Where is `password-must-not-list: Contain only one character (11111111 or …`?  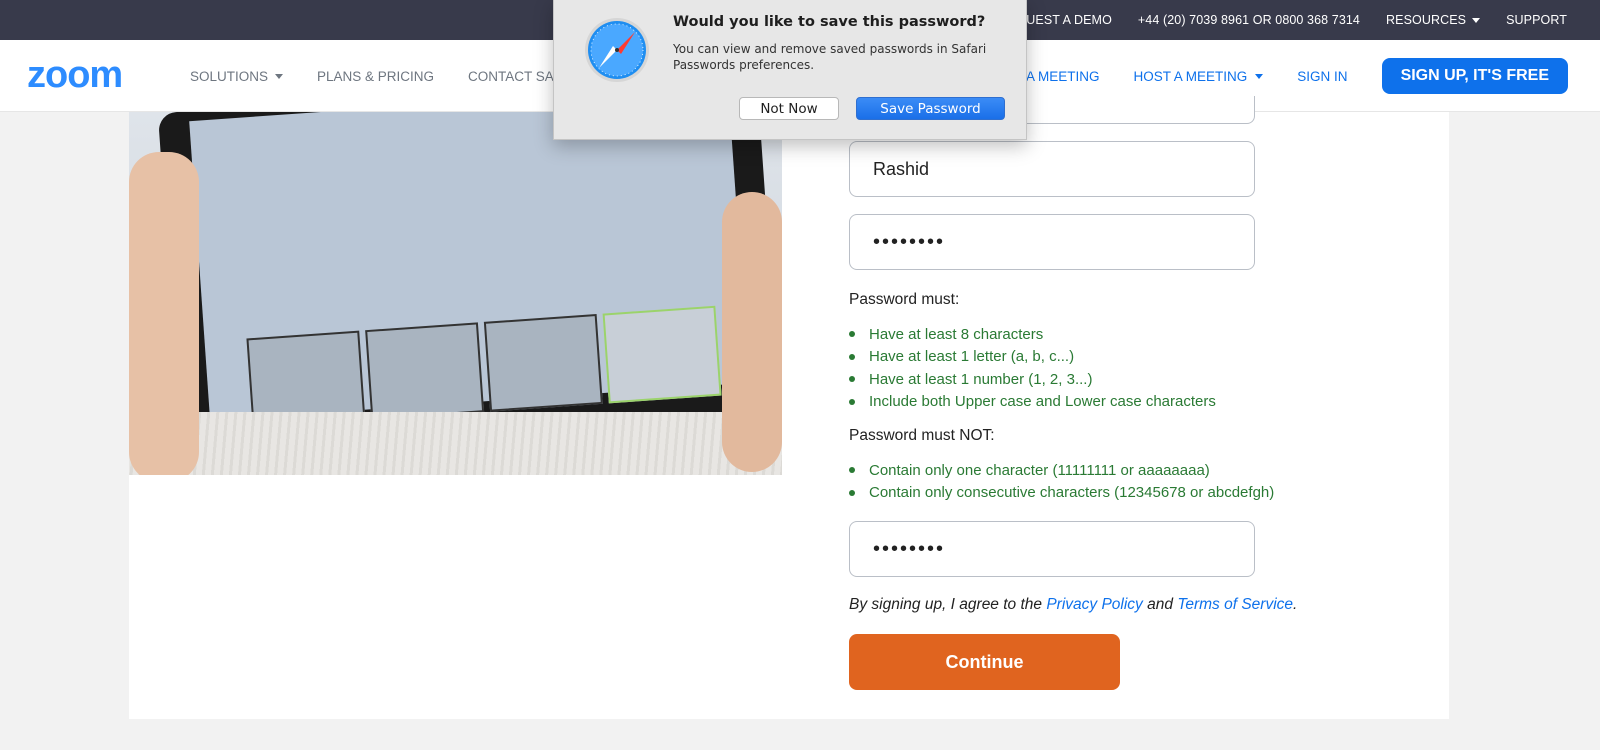
password-must-not-list: Contain only one character (11111111 or … is located at coordinates (1061, 481).